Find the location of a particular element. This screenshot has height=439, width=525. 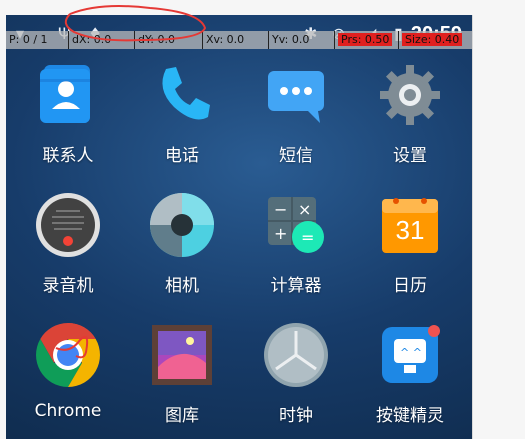

calculator-icon: − × + = is located at coordinates (296, 225).